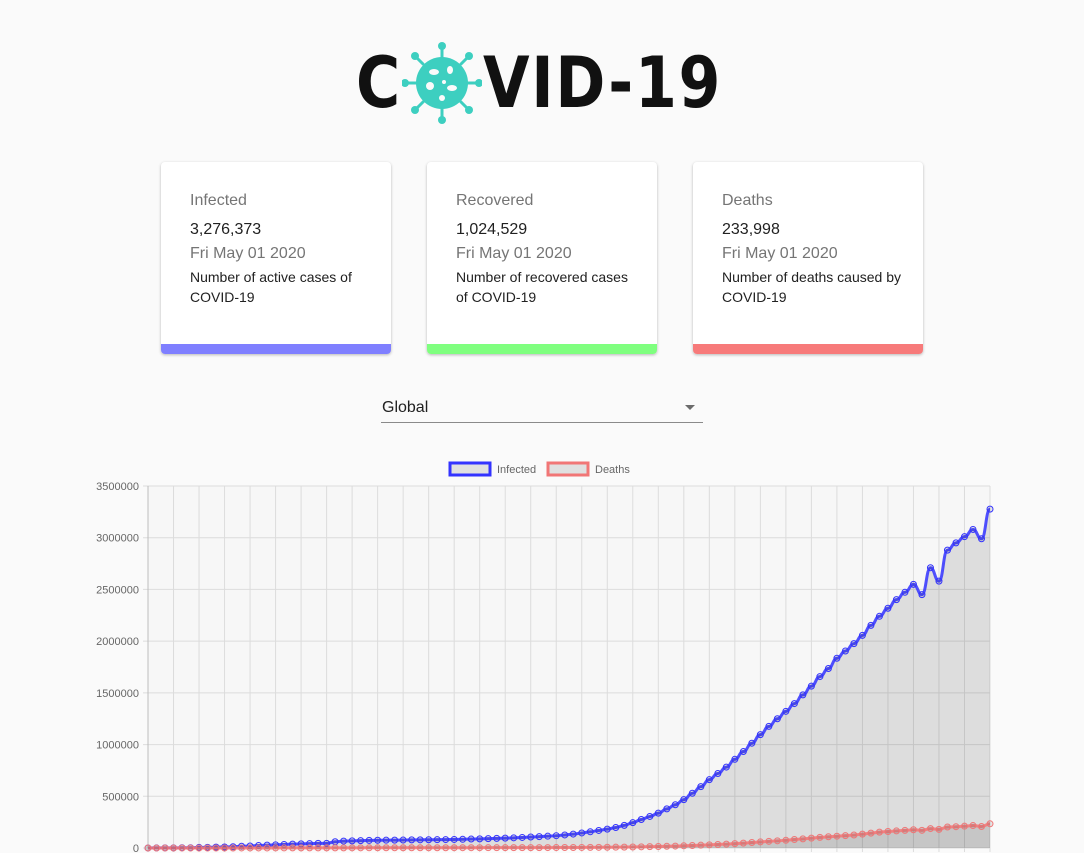  What do you see at coordinates (558, 83) in the screenshot?
I see `app-logo: C VID-19` at bounding box center [558, 83].